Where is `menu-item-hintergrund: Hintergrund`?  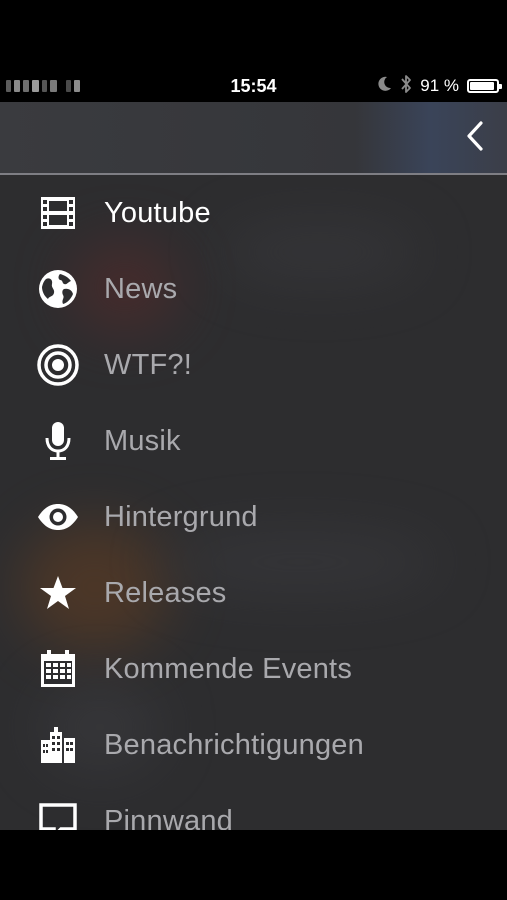 menu-item-hintergrund: Hintergrund is located at coordinates (253, 517).